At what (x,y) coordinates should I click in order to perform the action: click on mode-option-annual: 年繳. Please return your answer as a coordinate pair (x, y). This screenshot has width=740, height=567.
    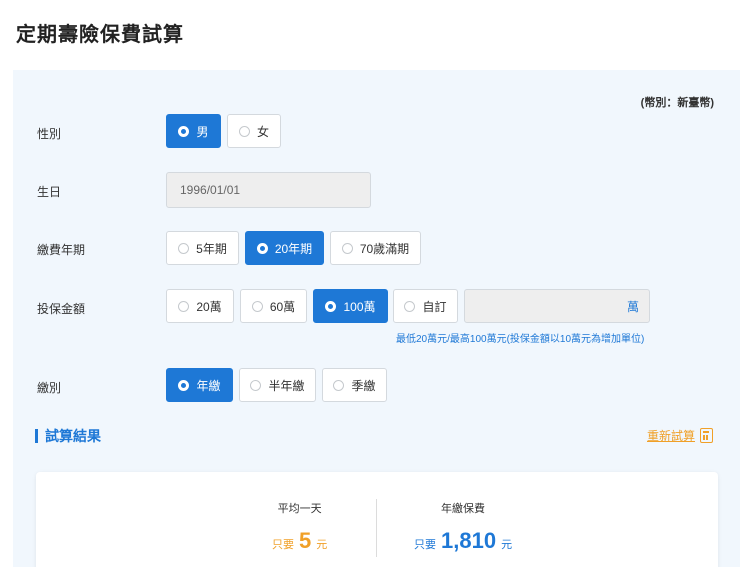
    Looking at the image, I should click on (199, 385).